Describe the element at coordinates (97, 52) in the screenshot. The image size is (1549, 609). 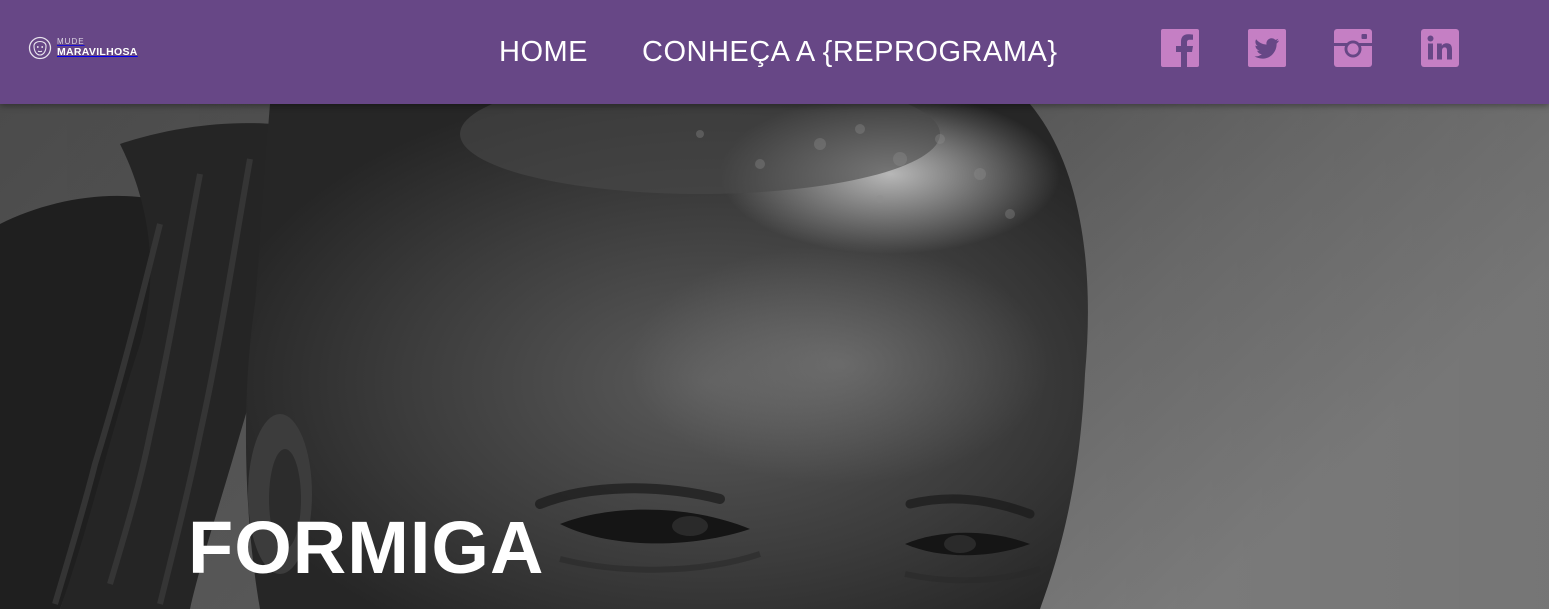
I see `brand-line-2: MARAVILHOSA` at that location.